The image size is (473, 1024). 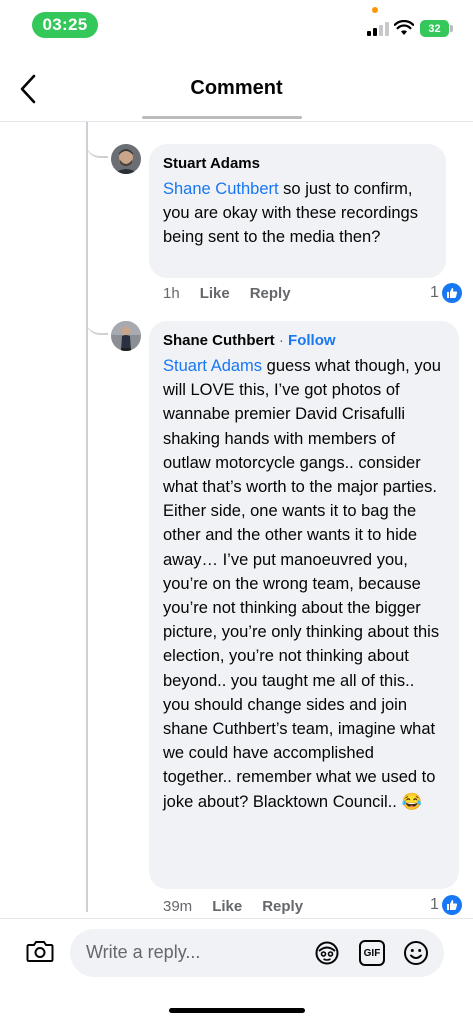 I want to click on clipped-previous-comment, so click(x=222, y=115).